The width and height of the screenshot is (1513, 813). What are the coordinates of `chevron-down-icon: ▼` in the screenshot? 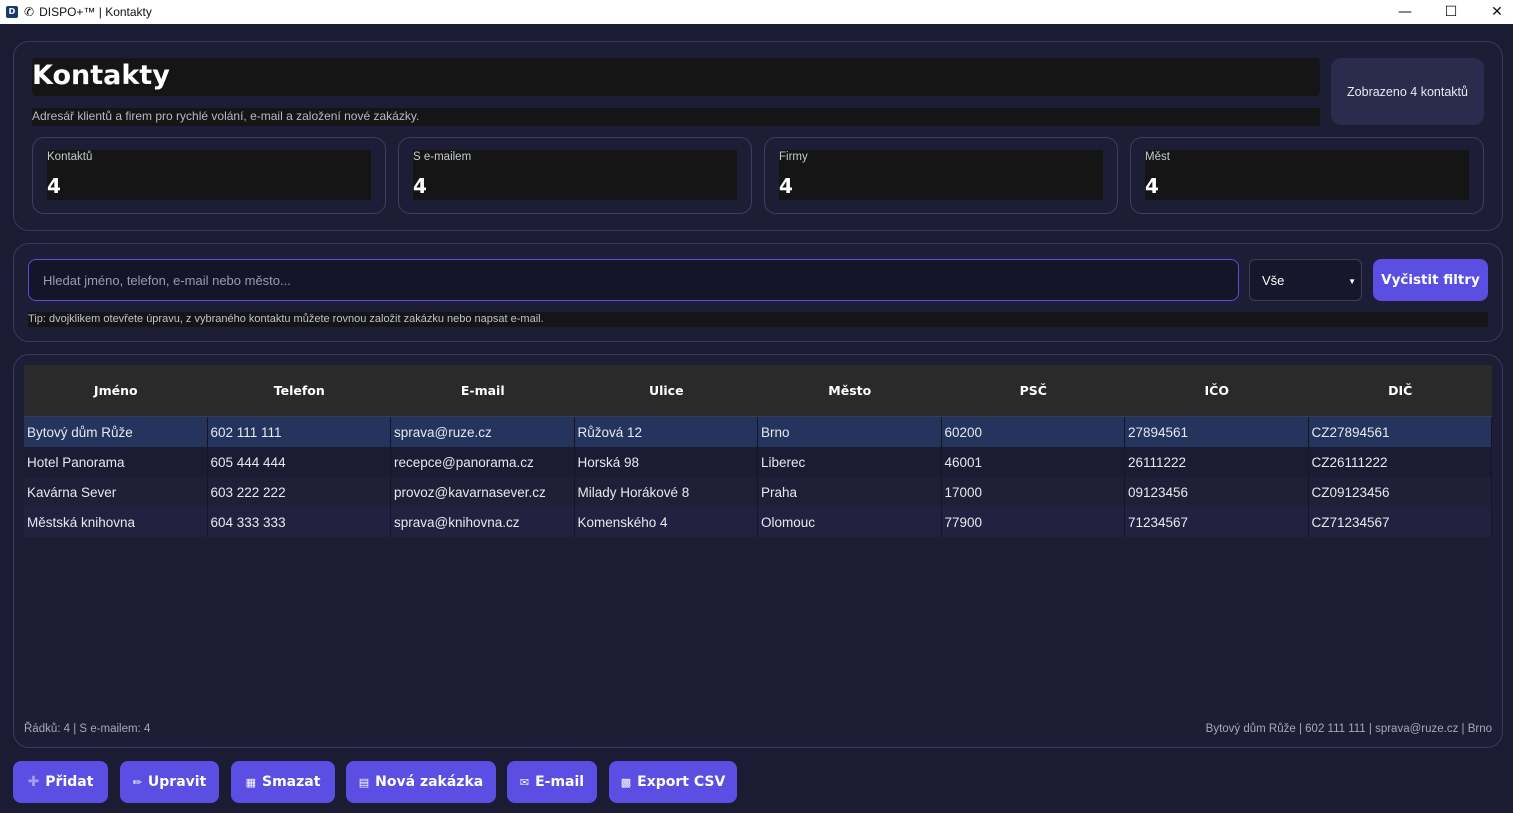 It's located at (1352, 281).